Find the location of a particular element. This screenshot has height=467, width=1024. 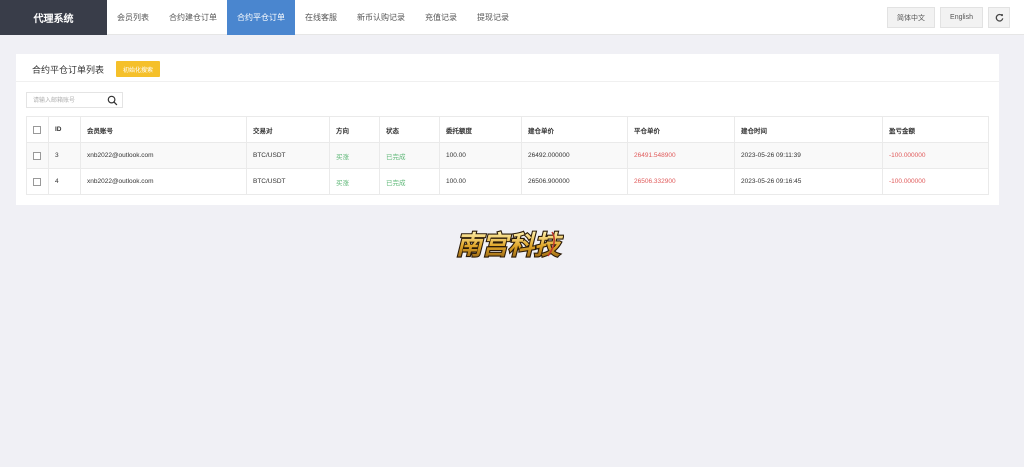

lang-en-button: English is located at coordinates (961, 17).